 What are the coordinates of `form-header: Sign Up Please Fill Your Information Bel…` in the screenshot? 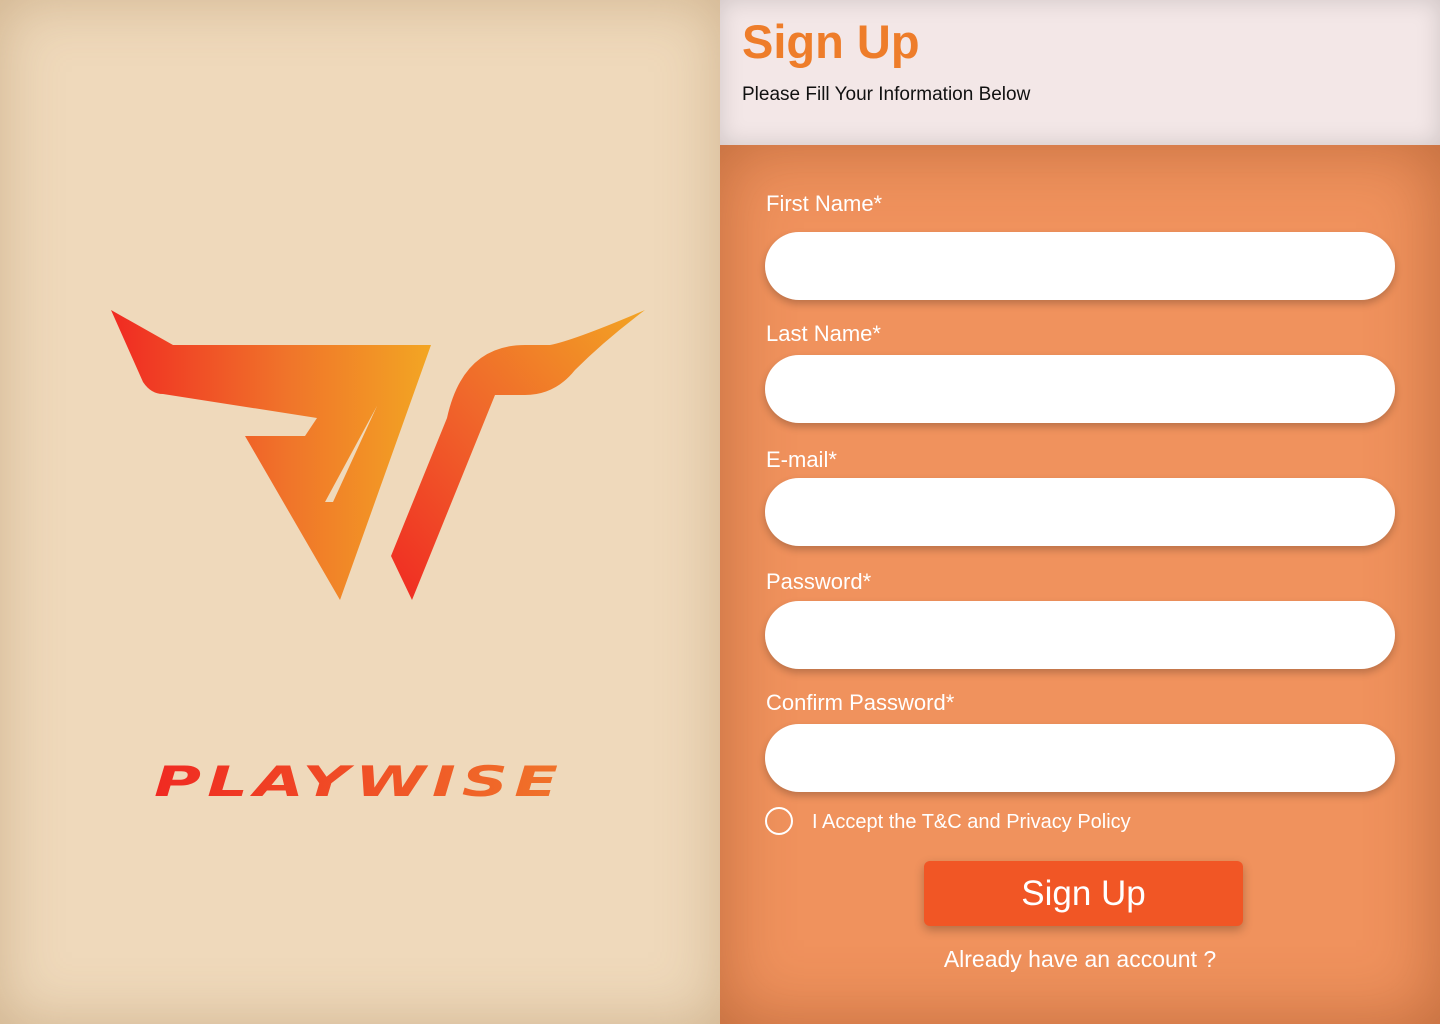 It's located at (1080, 72).